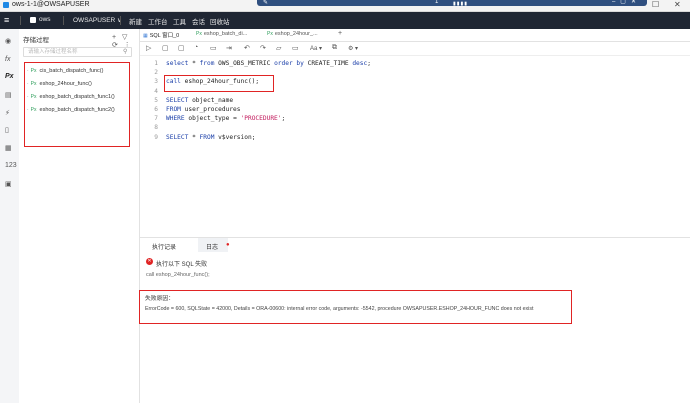  What do you see at coordinates (161, 35) in the screenshot?
I see `tab-sql-window-0: ▦ SQL 窗口_0` at bounding box center [161, 35].